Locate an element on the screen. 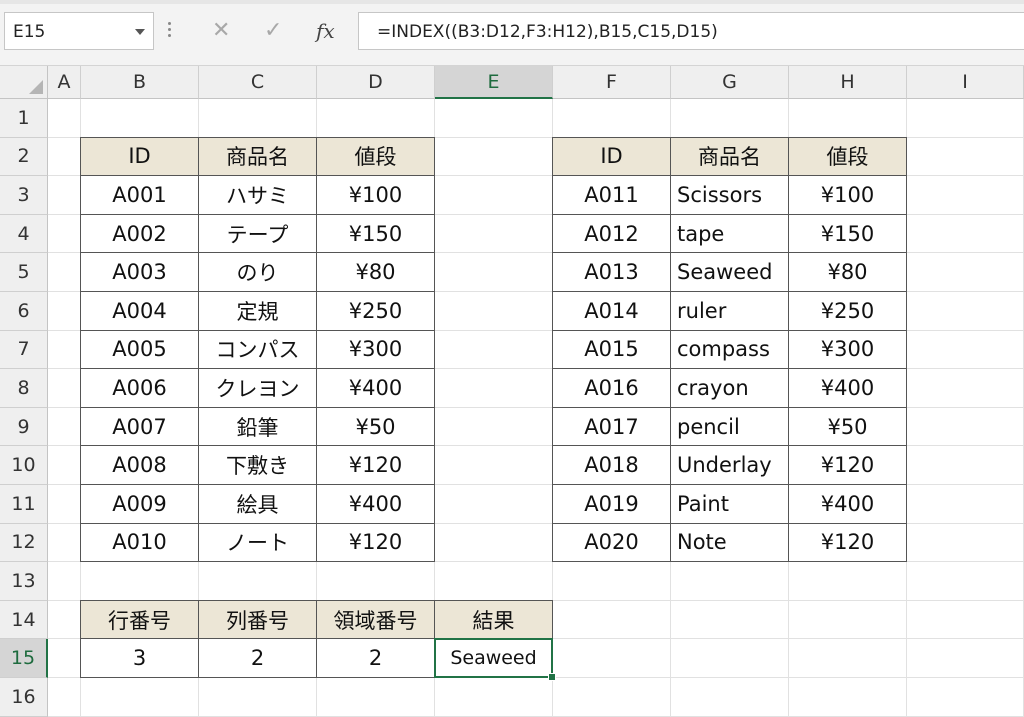 This screenshot has height=717, width=1024. table2-cell: ¥400 is located at coordinates (848, 504).